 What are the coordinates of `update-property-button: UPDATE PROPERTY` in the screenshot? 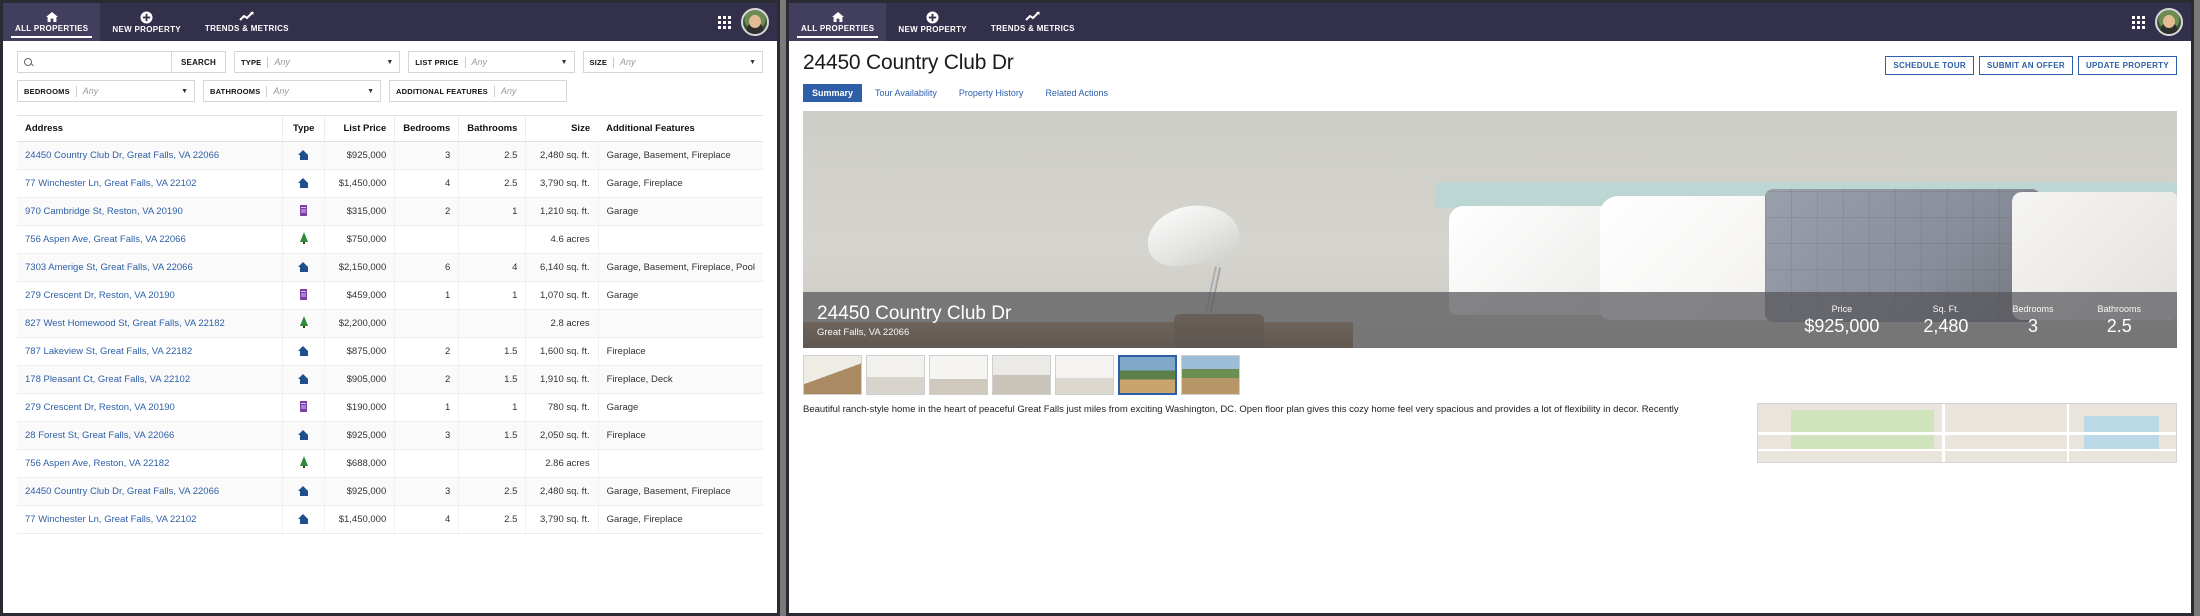 It's located at (2127, 65).